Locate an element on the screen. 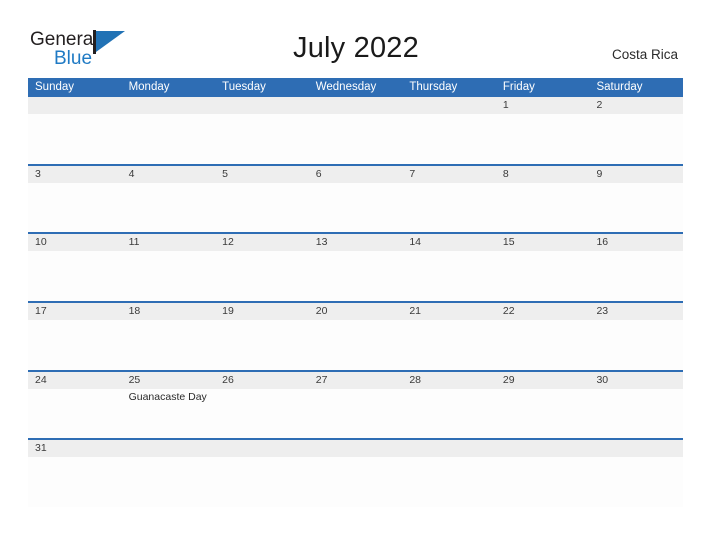  week-daynumber-strip: 12 is located at coordinates (355, 105).